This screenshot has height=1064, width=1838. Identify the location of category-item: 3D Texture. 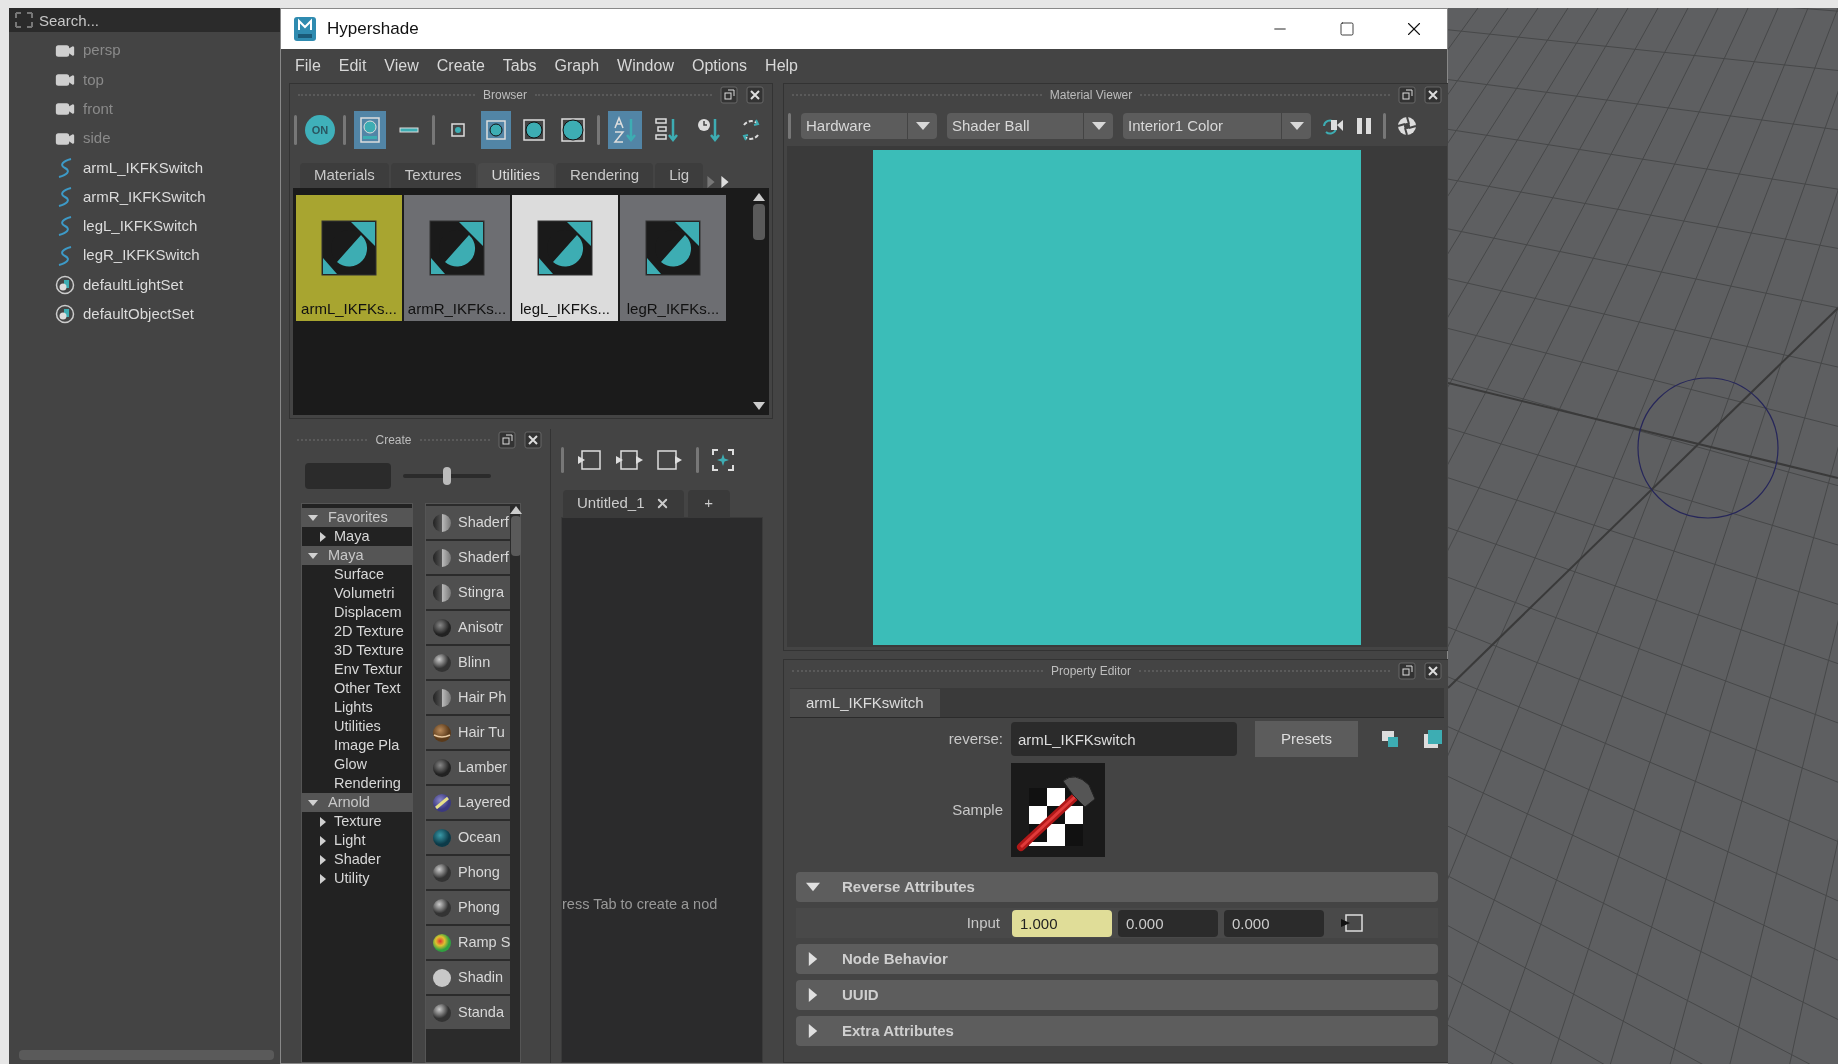
(369, 650).